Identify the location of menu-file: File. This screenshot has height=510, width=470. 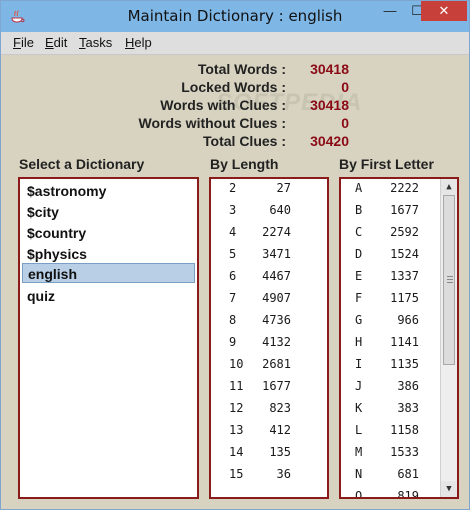
(23, 42).